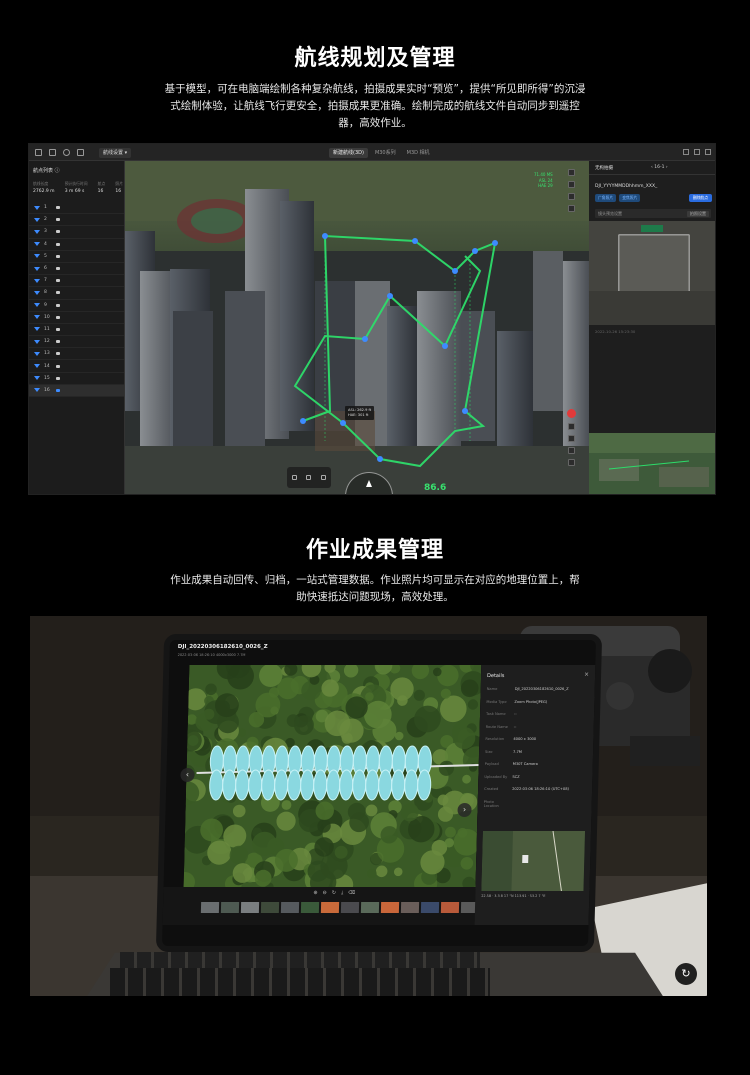 This screenshot has height=1075, width=750. Describe the element at coordinates (697, 152) in the screenshot. I see `maximize-icon` at that location.